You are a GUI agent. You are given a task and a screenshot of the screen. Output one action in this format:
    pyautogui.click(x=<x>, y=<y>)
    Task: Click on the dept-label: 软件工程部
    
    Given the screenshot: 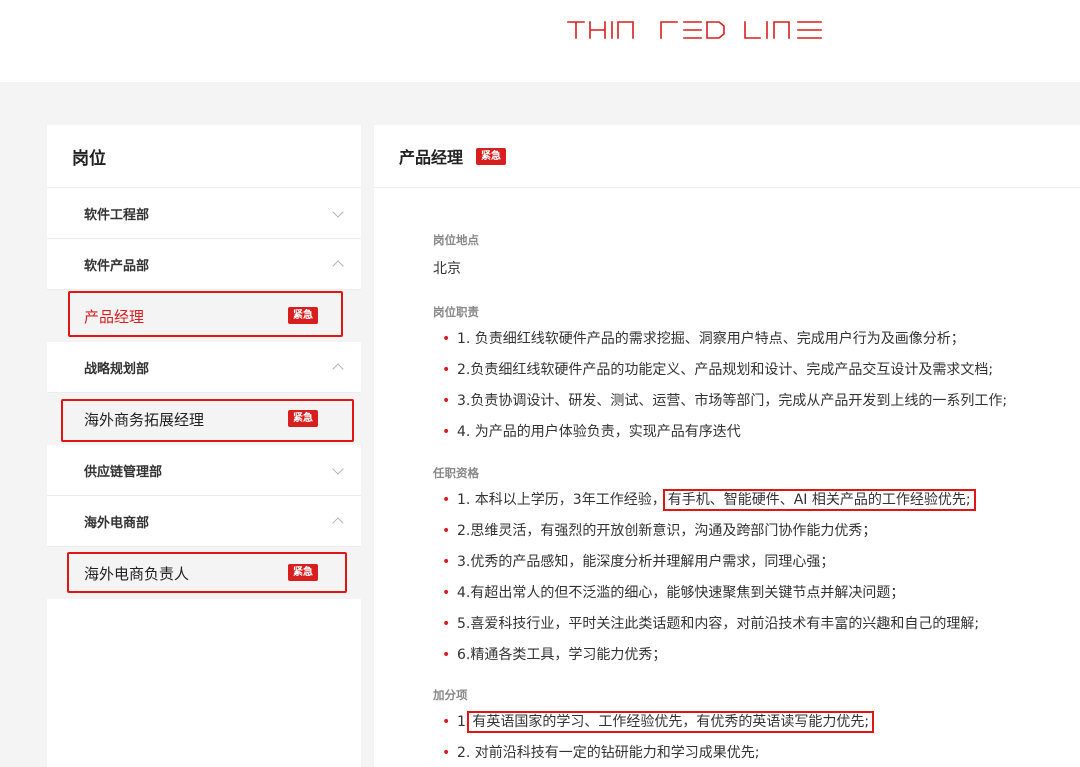 What is the action you would take?
    pyautogui.click(x=117, y=215)
    